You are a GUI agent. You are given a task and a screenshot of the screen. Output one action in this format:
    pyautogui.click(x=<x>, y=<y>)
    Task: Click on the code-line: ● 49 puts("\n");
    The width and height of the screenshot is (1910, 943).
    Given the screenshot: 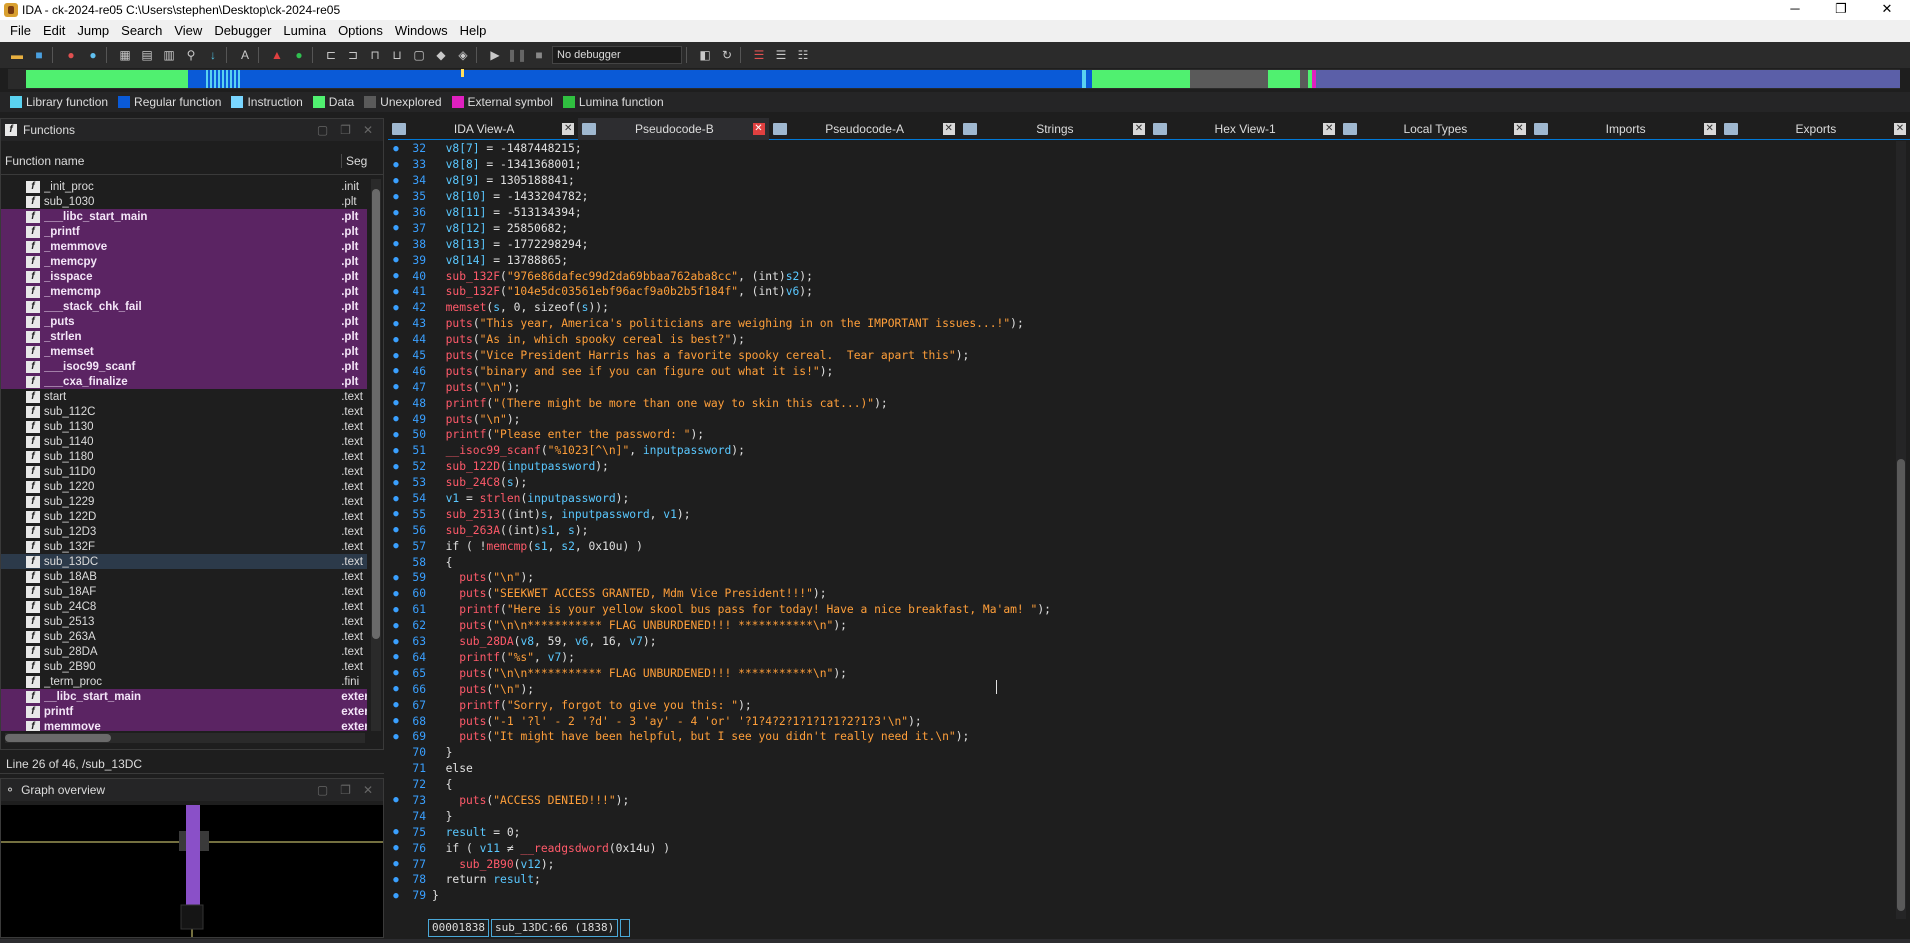 What is the action you would take?
    pyautogui.click(x=1148, y=419)
    